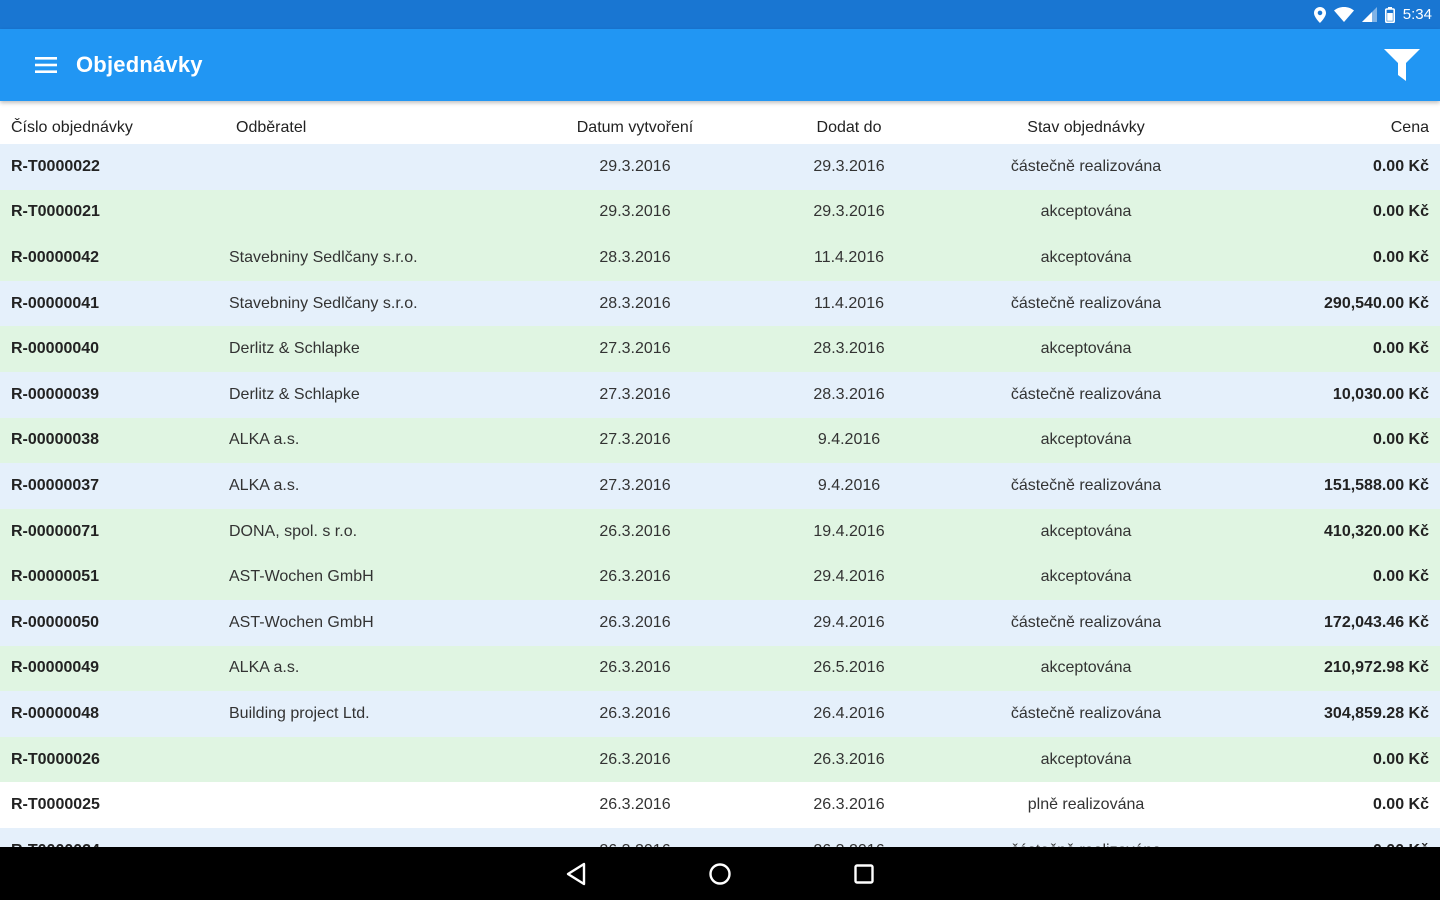 This screenshot has height=900, width=1440. Describe the element at coordinates (849, 440) in the screenshot. I see `delivery-date-cell: 9.4.2016` at that location.